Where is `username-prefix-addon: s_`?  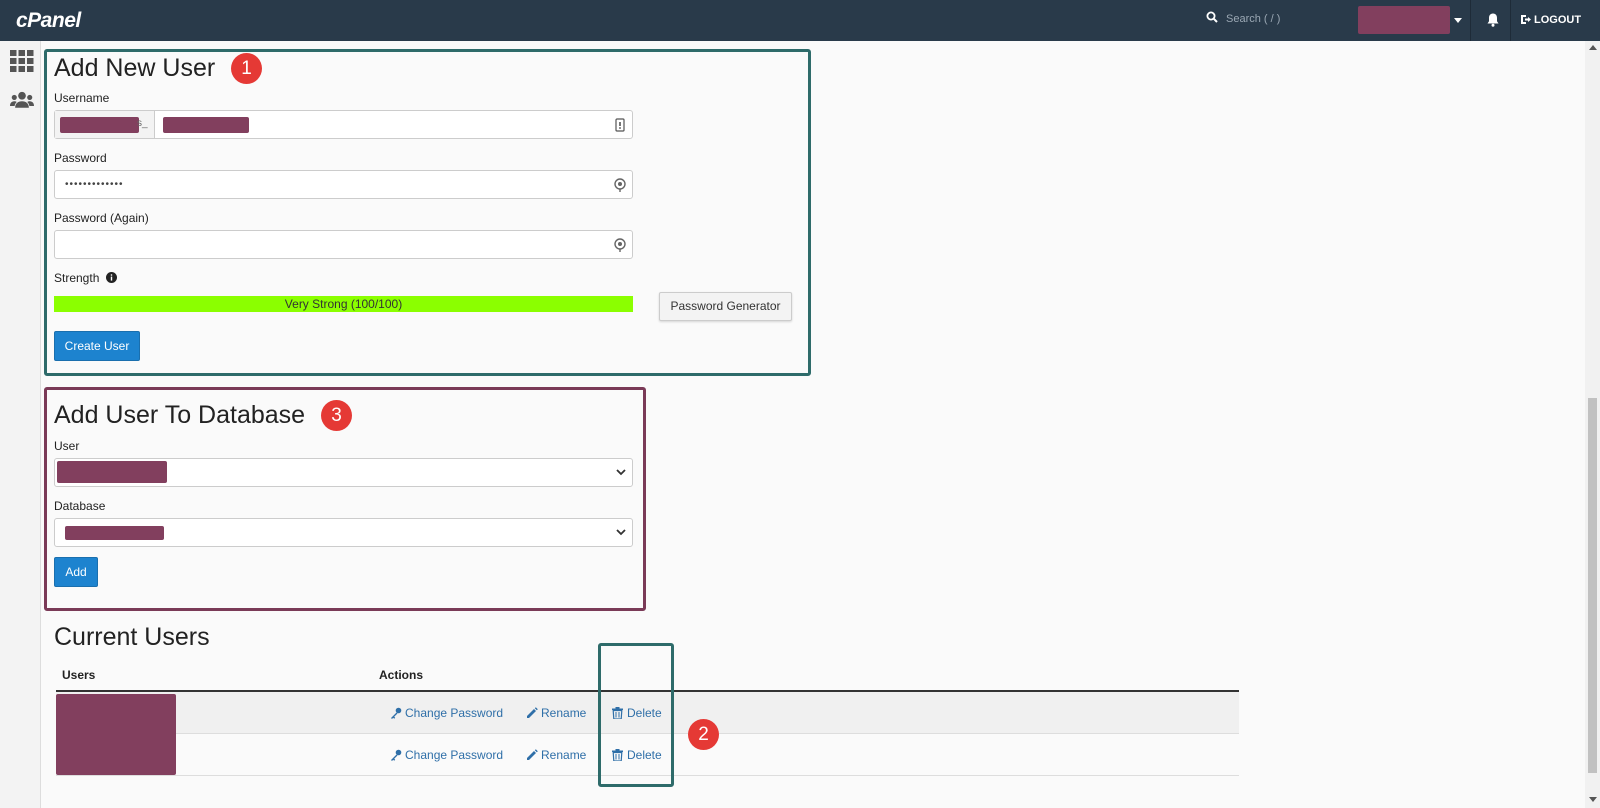
username-prefix-addon: s_ is located at coordinates (105, 124).